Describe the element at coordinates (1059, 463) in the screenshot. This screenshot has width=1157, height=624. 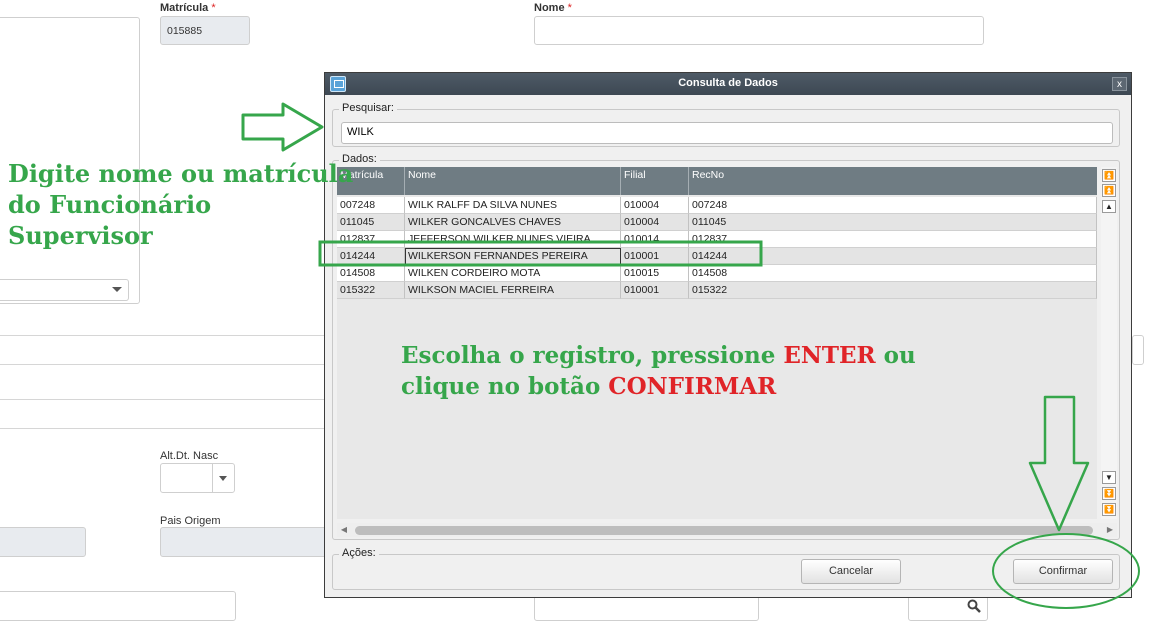
I see `arrow-down-icon` at that location.